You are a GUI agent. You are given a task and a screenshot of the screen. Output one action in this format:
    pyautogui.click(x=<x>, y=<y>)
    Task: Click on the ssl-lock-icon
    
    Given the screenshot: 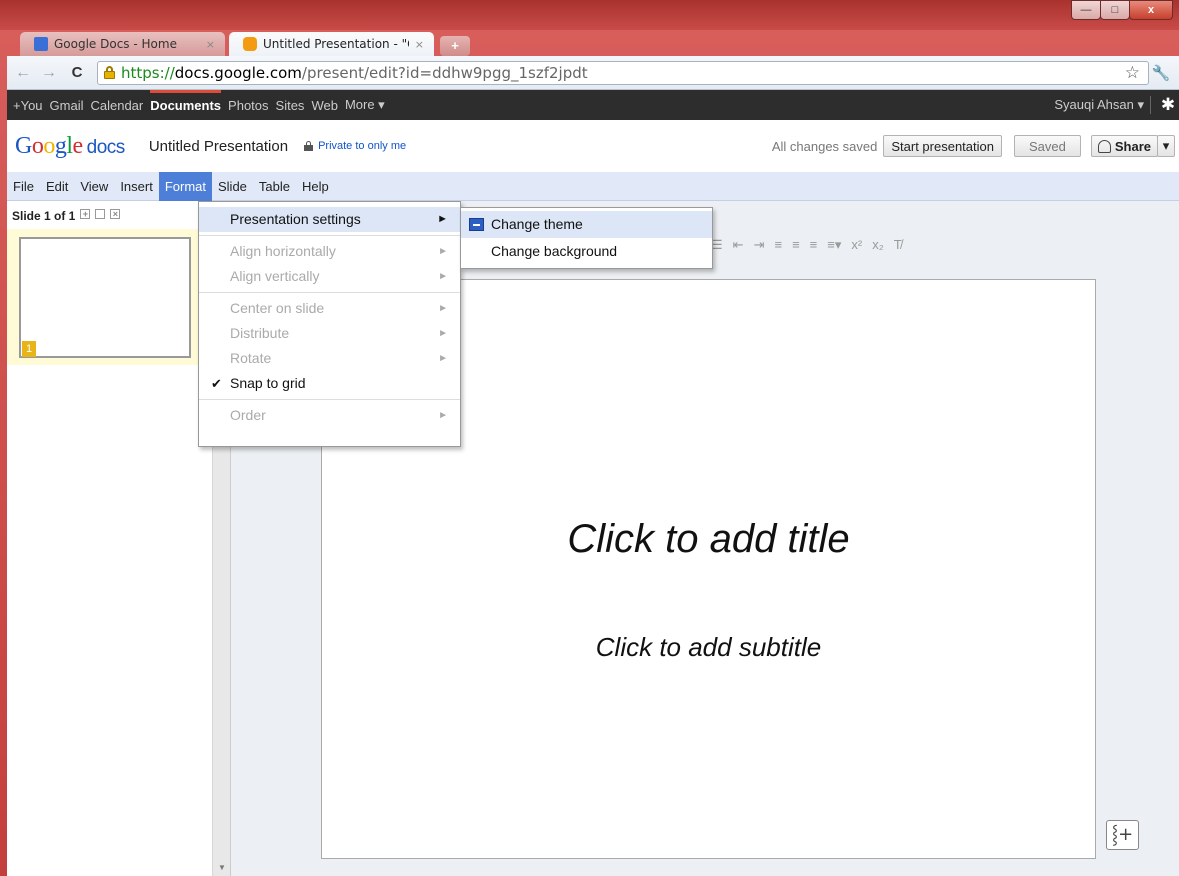 What is the action you would take?
    pyautogui.click(x=109, y=72)
    